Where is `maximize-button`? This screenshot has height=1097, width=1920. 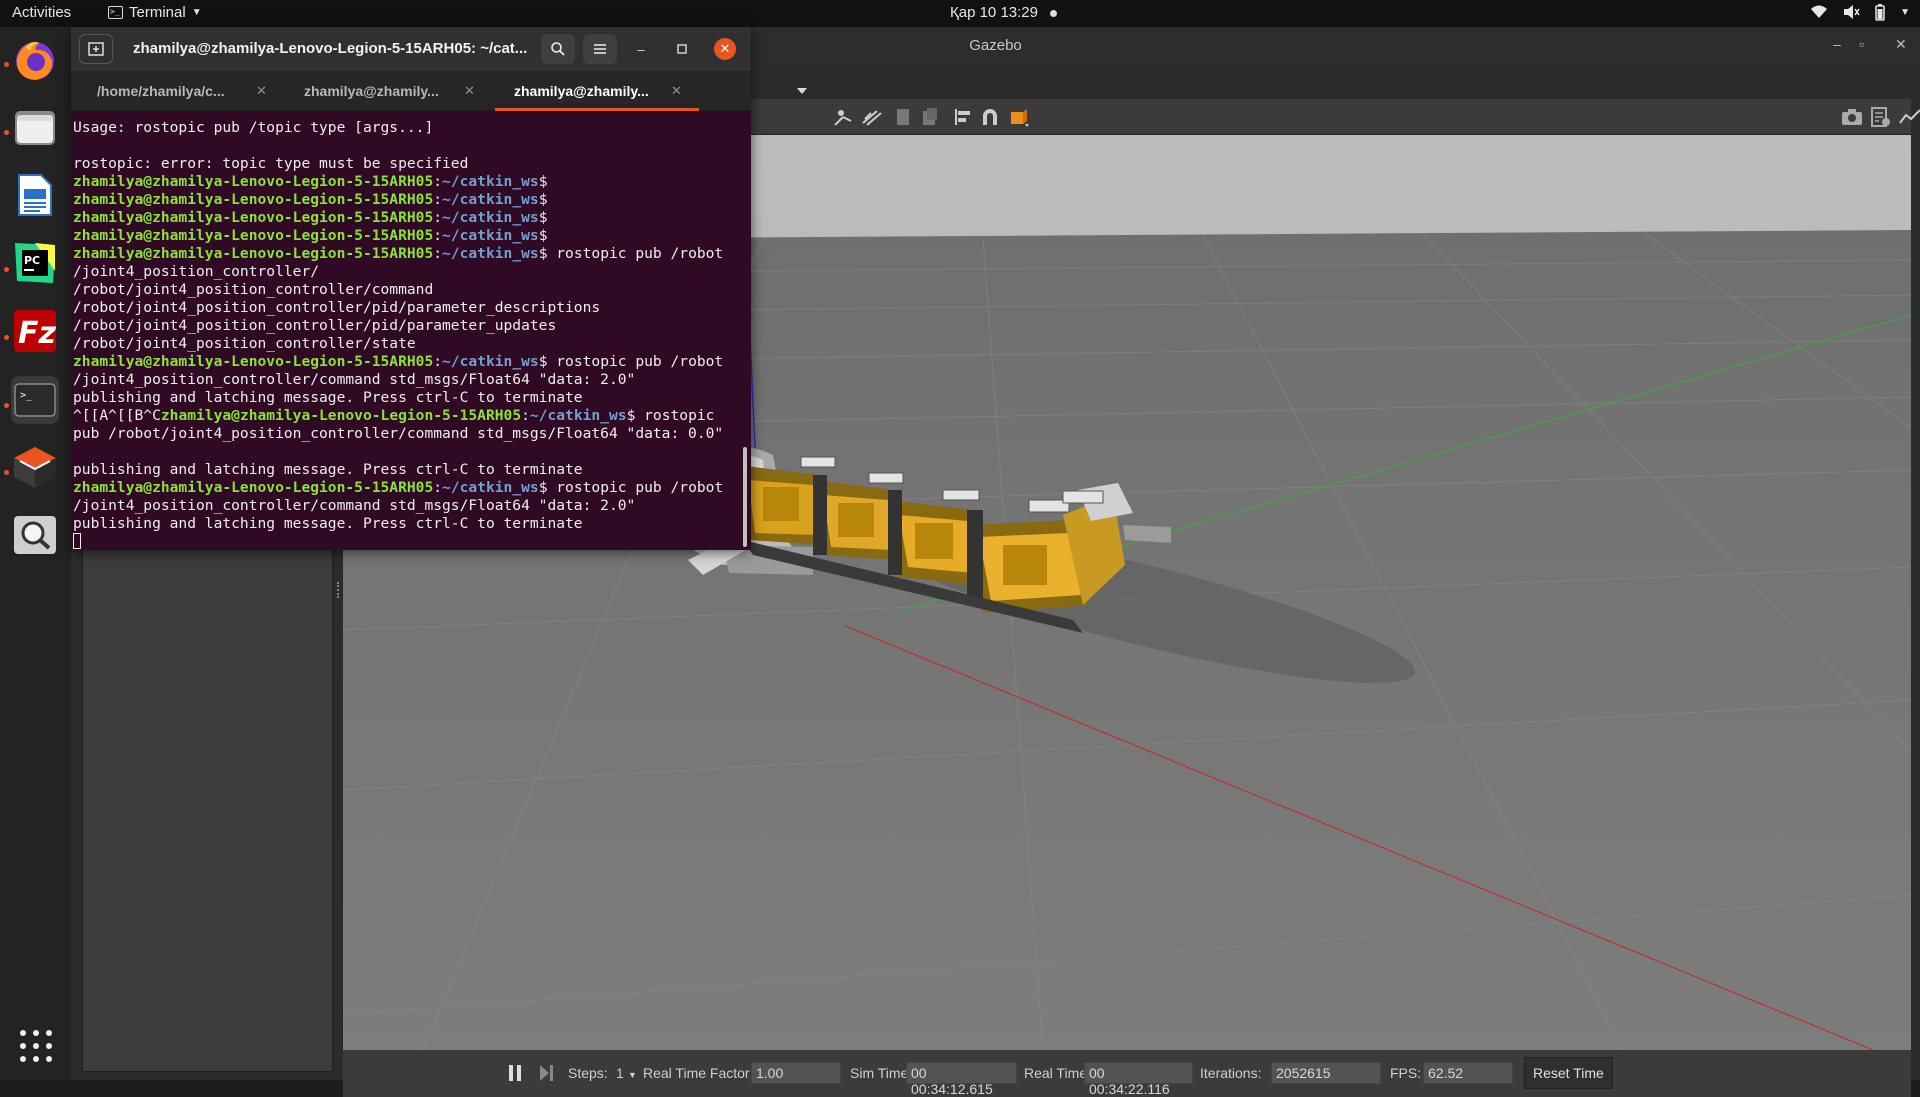 maximize-button is located at coordinates (682, 49).